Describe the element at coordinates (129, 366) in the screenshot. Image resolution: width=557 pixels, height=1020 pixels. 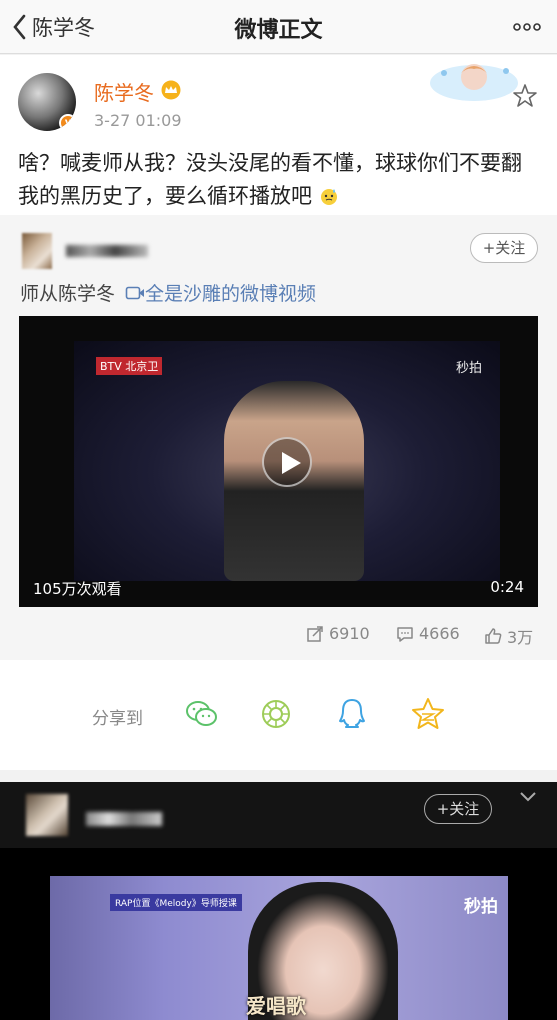
I see `channel-logo: BTV 北京卫` at that location.